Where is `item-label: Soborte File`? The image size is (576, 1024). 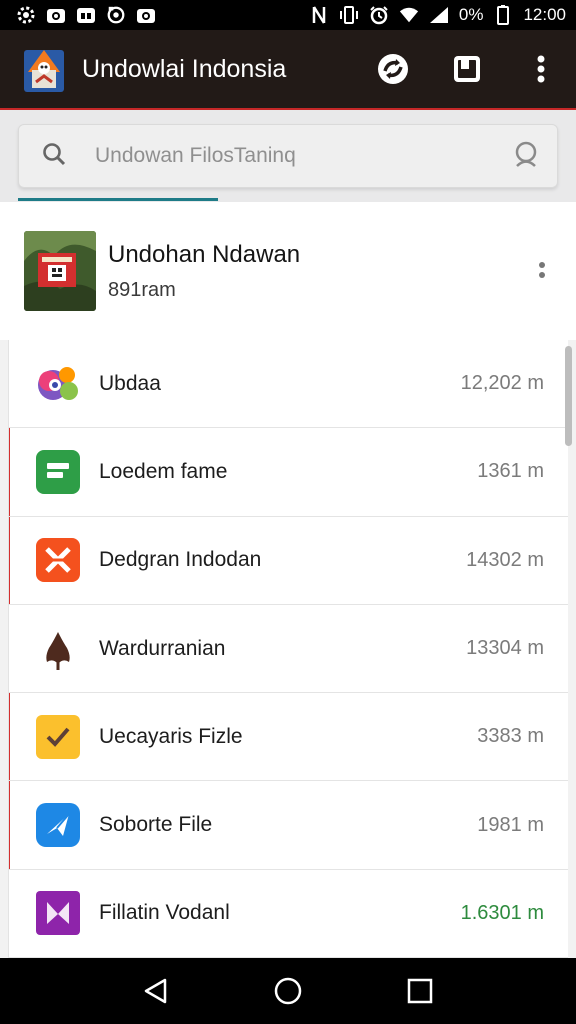
item-label: Soborte File is located at coordinates (156, 825).